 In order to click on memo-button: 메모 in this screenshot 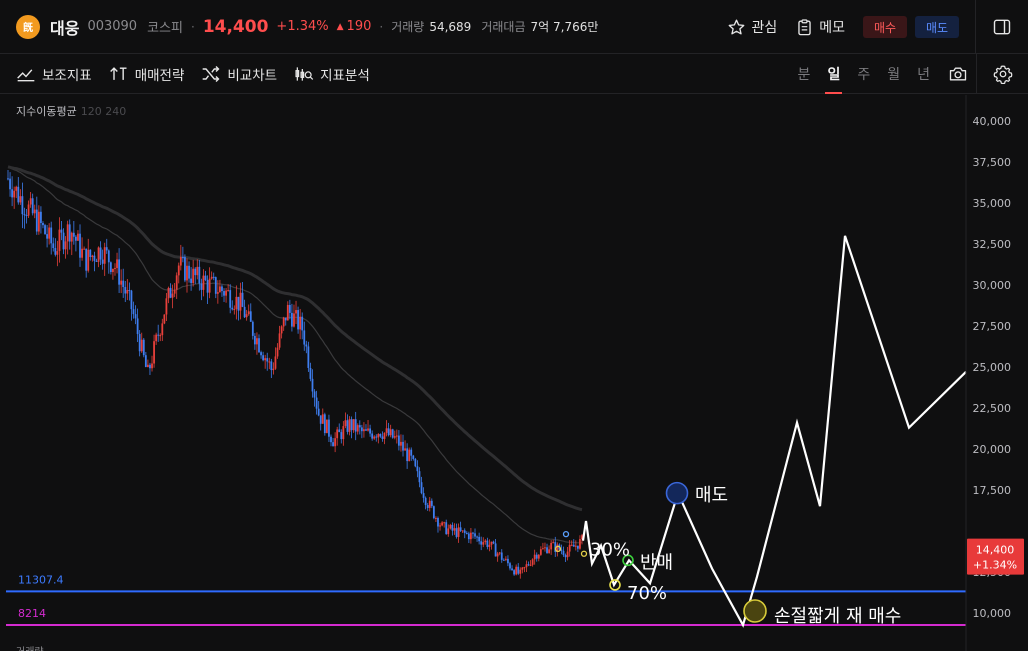, I will do `click(820, 27)`.